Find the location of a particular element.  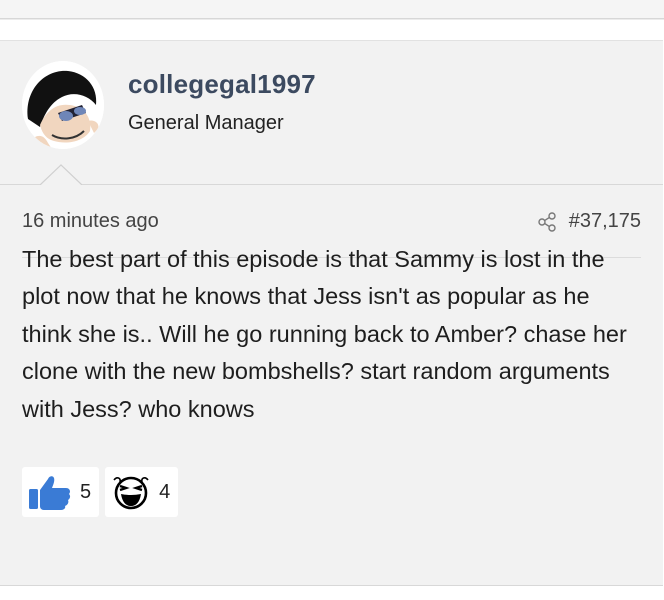

reaction-haha: 4 is located at coordinates (142, 492).